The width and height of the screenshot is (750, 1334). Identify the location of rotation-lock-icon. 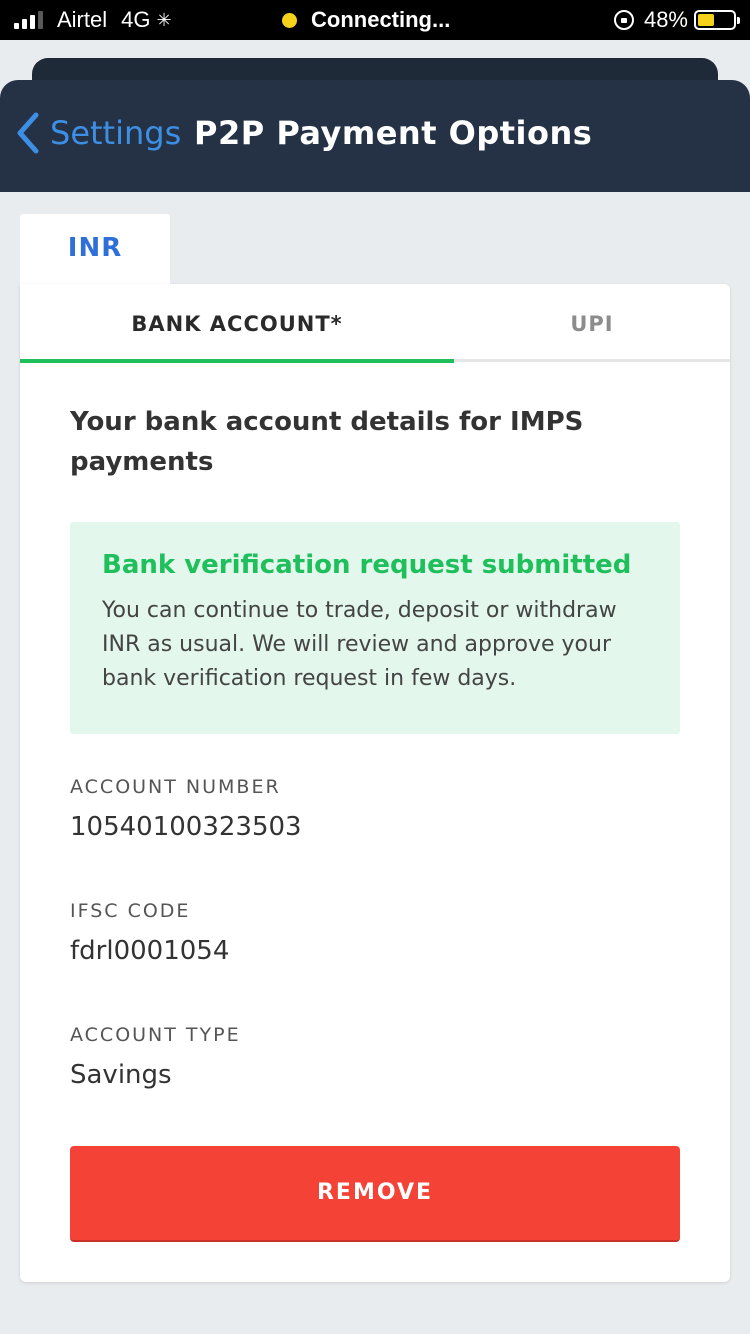
(623, 20).